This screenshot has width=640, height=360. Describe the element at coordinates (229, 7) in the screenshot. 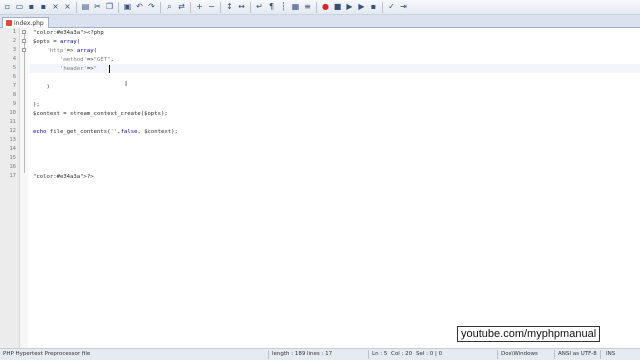

I see `sync-v-icon: ↕` at that location.